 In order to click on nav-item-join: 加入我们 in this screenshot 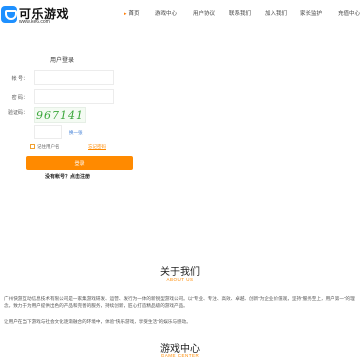, I will do `click(276, 13)`.